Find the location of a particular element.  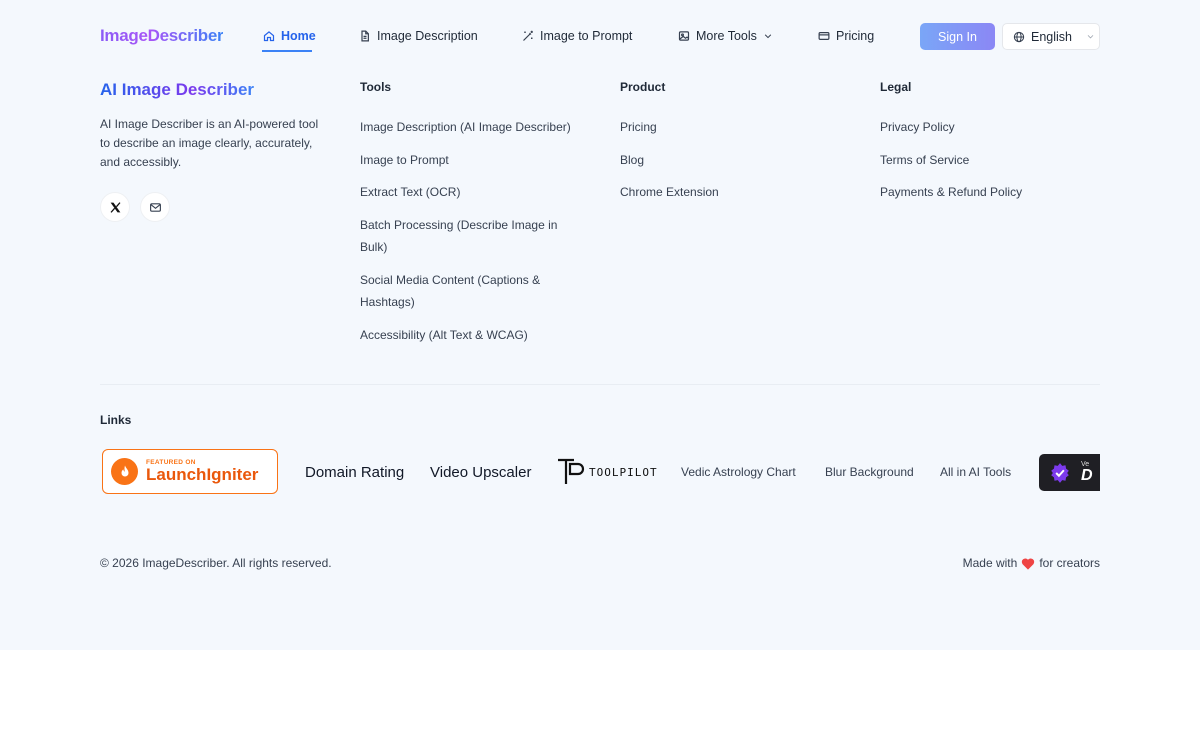

footer-link-terms-of-service: Terms of Service is located at coordinates (990, 160).